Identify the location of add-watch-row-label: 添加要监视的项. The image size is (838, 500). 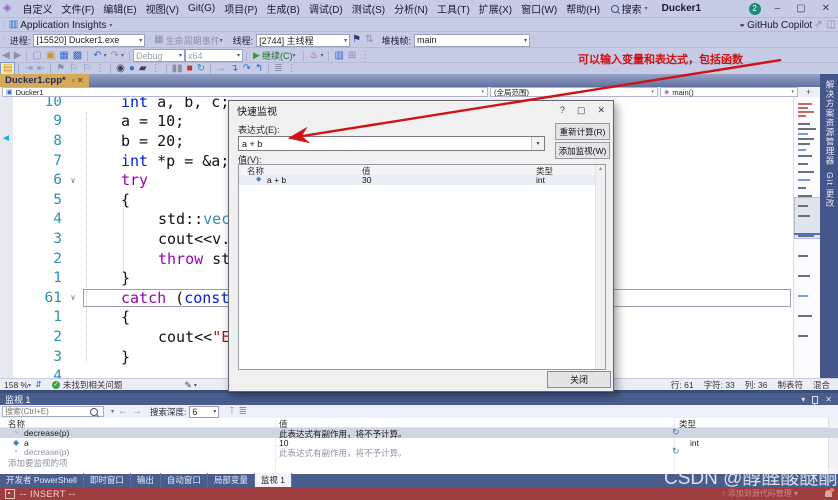
(38, 463).